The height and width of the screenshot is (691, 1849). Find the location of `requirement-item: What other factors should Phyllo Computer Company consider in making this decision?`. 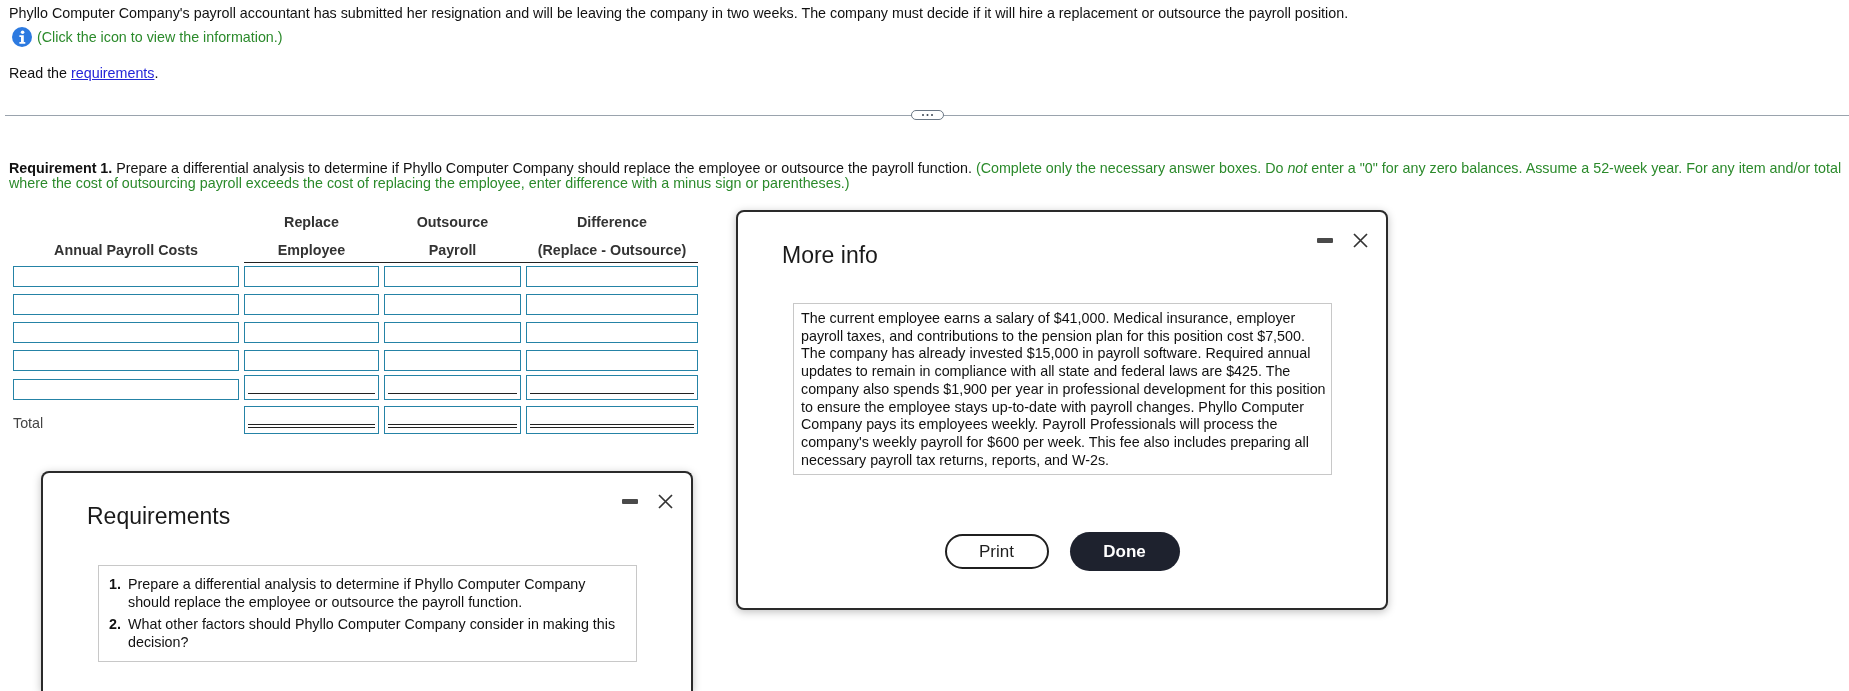

requirement-item: What other factors should Phyllo Computer Company consider in making this decision? is located at coordinates (372, 633).